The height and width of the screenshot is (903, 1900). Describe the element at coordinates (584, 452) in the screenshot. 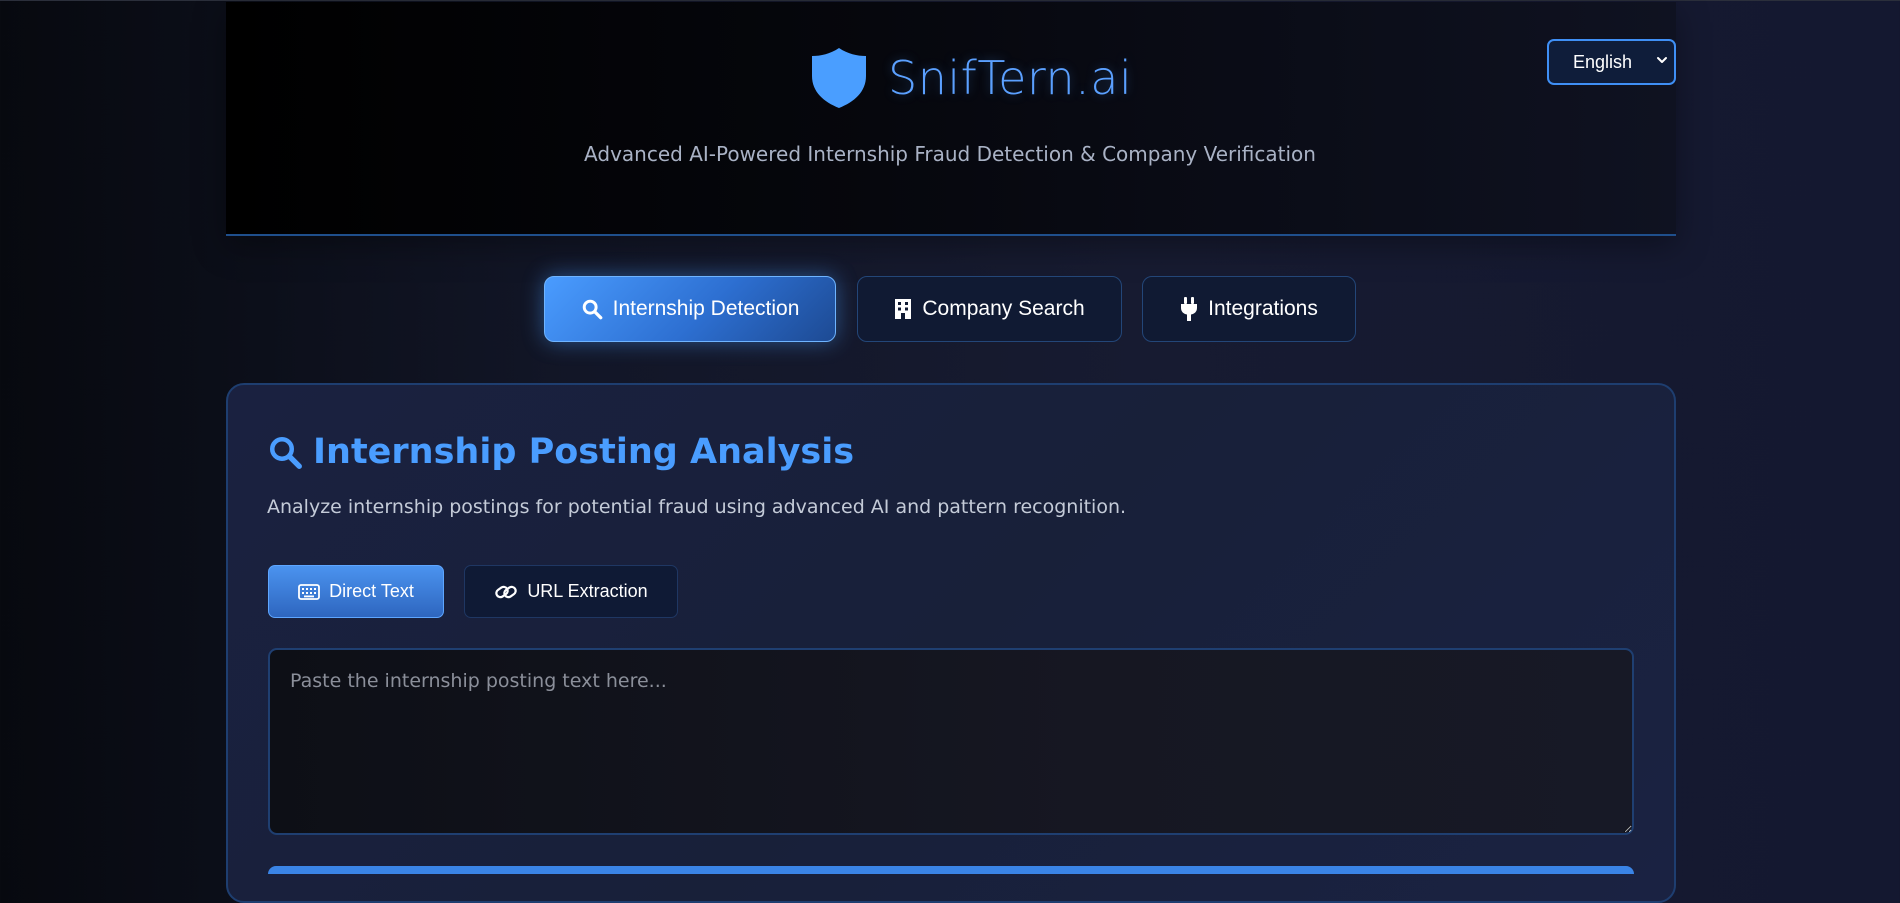

I see `panel-title-text: Internship Posting Analysis` at that location.